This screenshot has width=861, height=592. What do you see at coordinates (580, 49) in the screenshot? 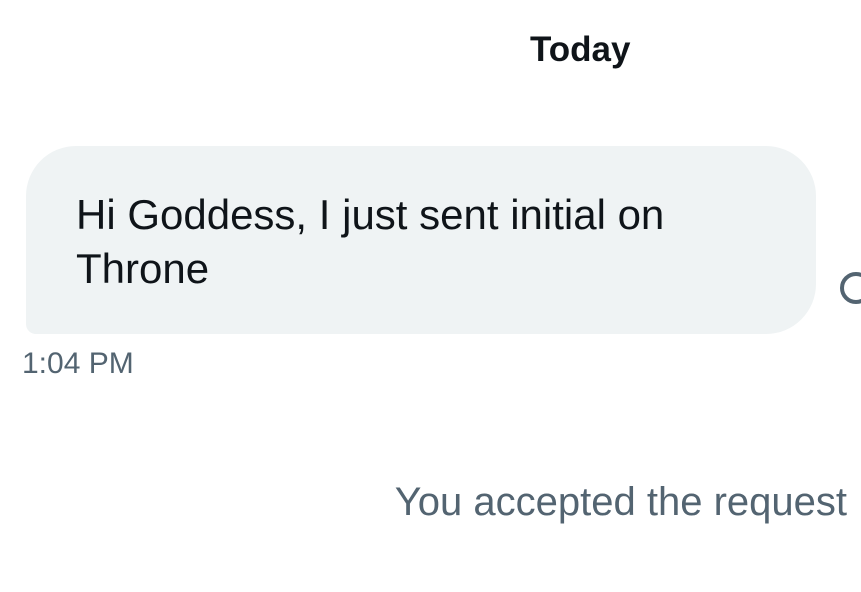
I see `date-header: Today` at bounding box center [580, 49].